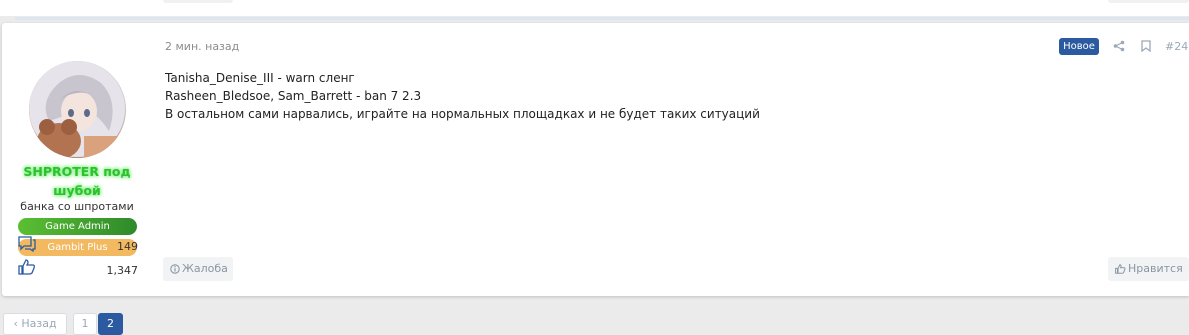 This screenshot has width=1189, height=335. I want to click on post-divider, so click(602, 18).